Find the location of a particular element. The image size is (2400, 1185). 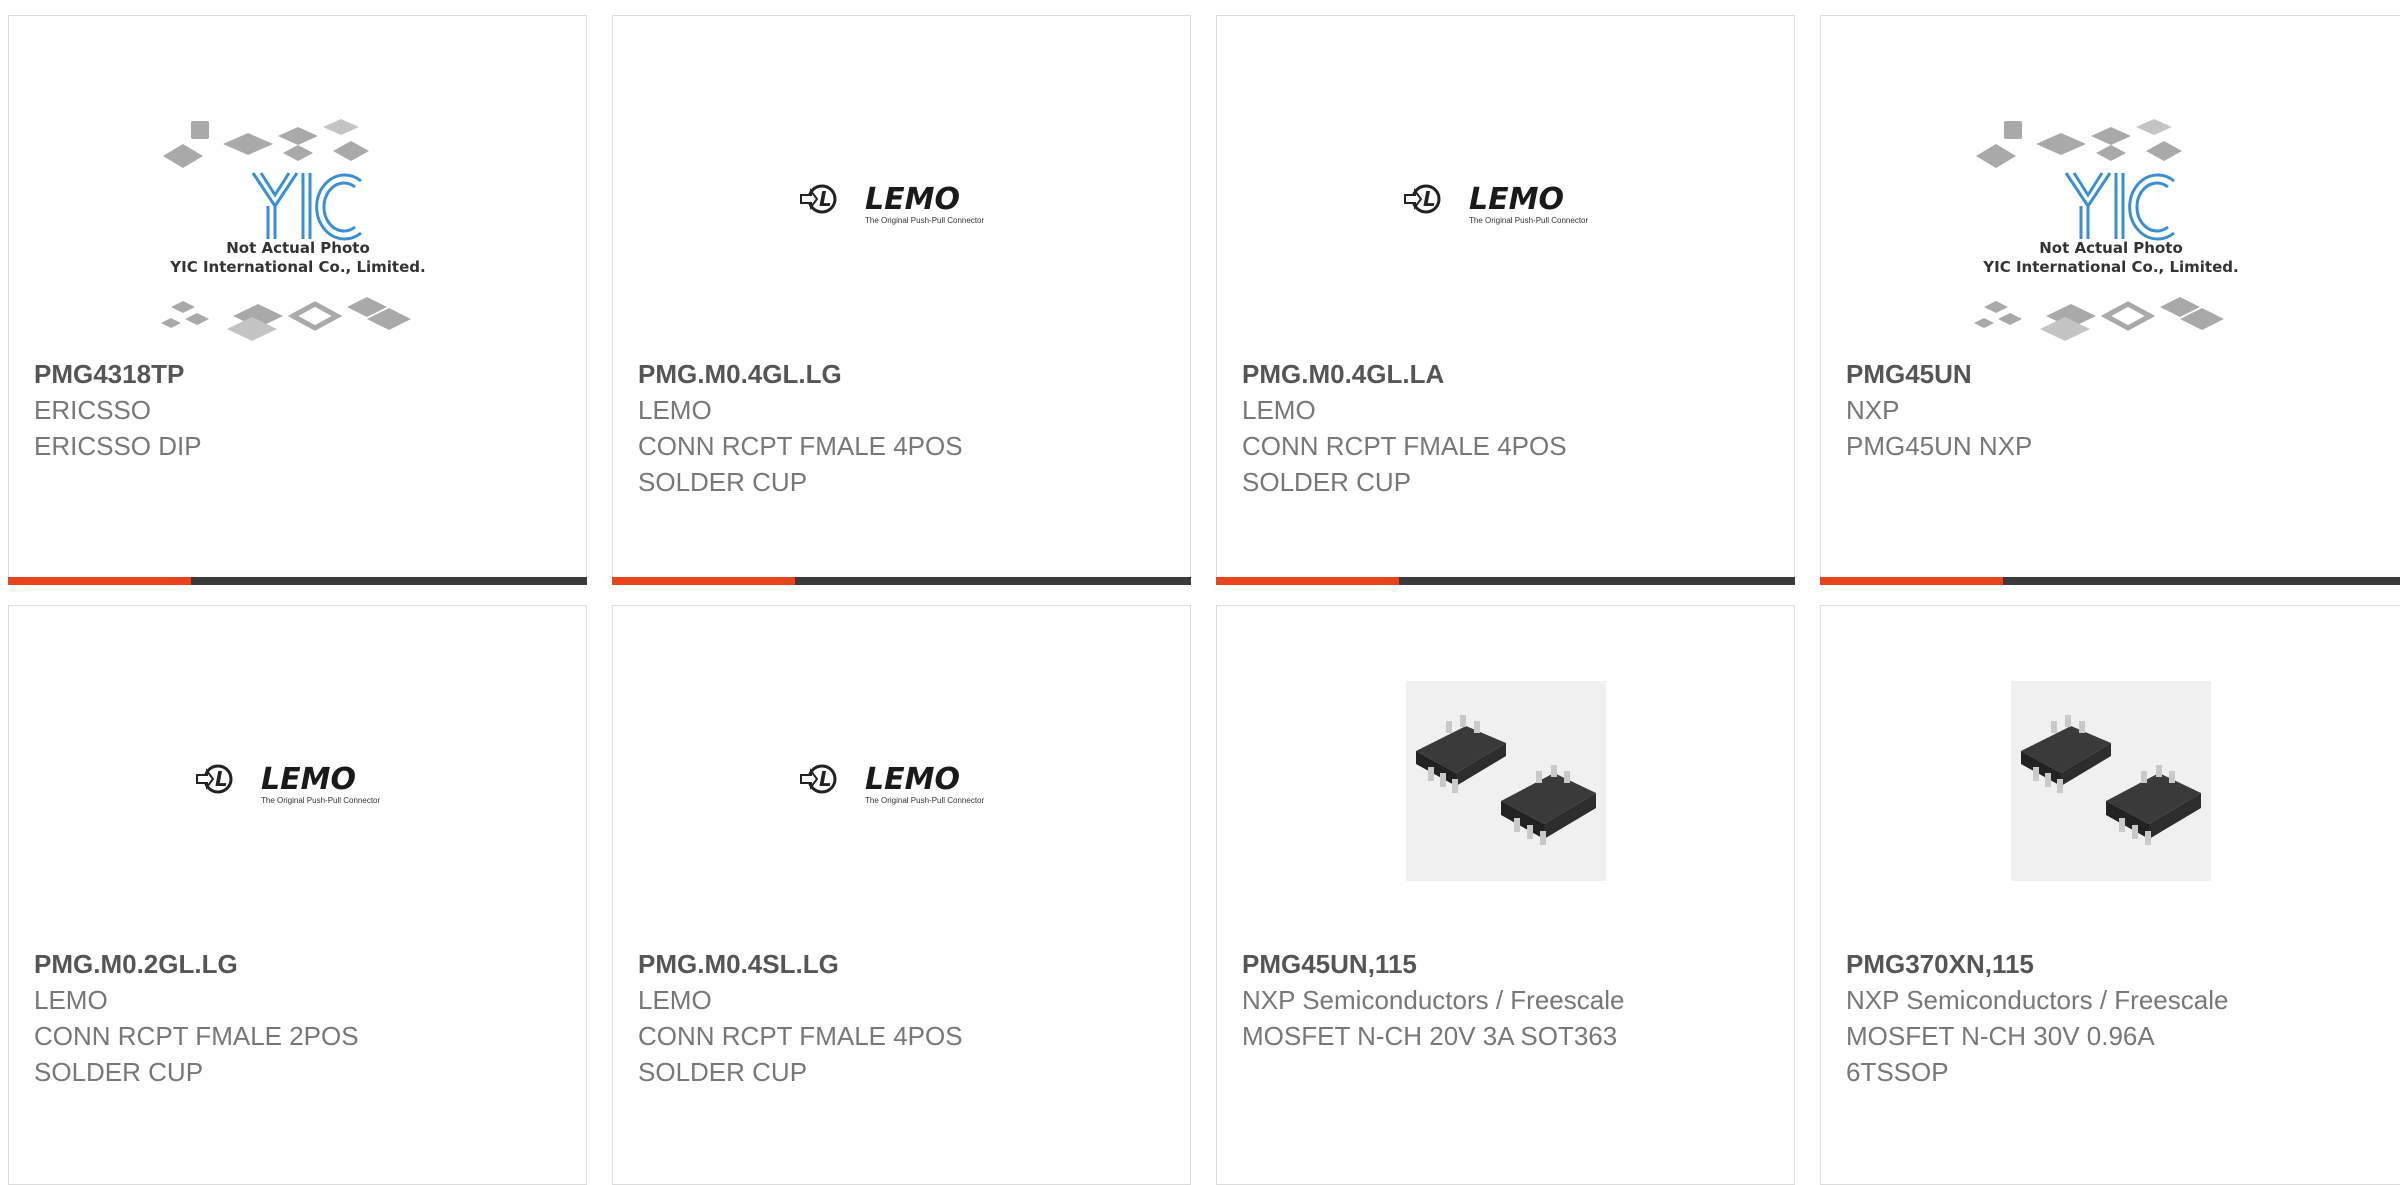

manufacturer: NXP is located at coordinates (1873, 410).